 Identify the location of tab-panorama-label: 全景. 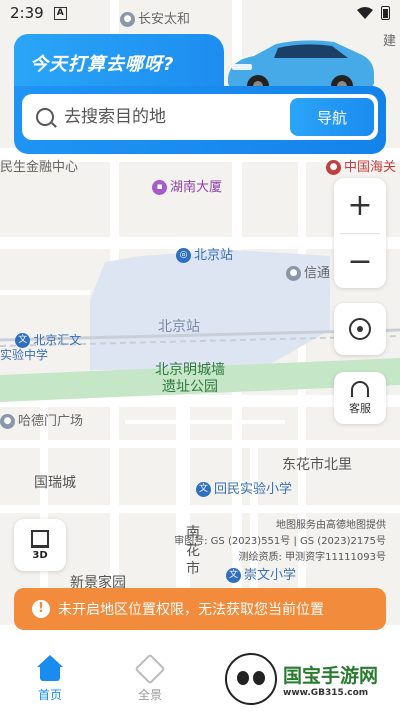
(149, 695).